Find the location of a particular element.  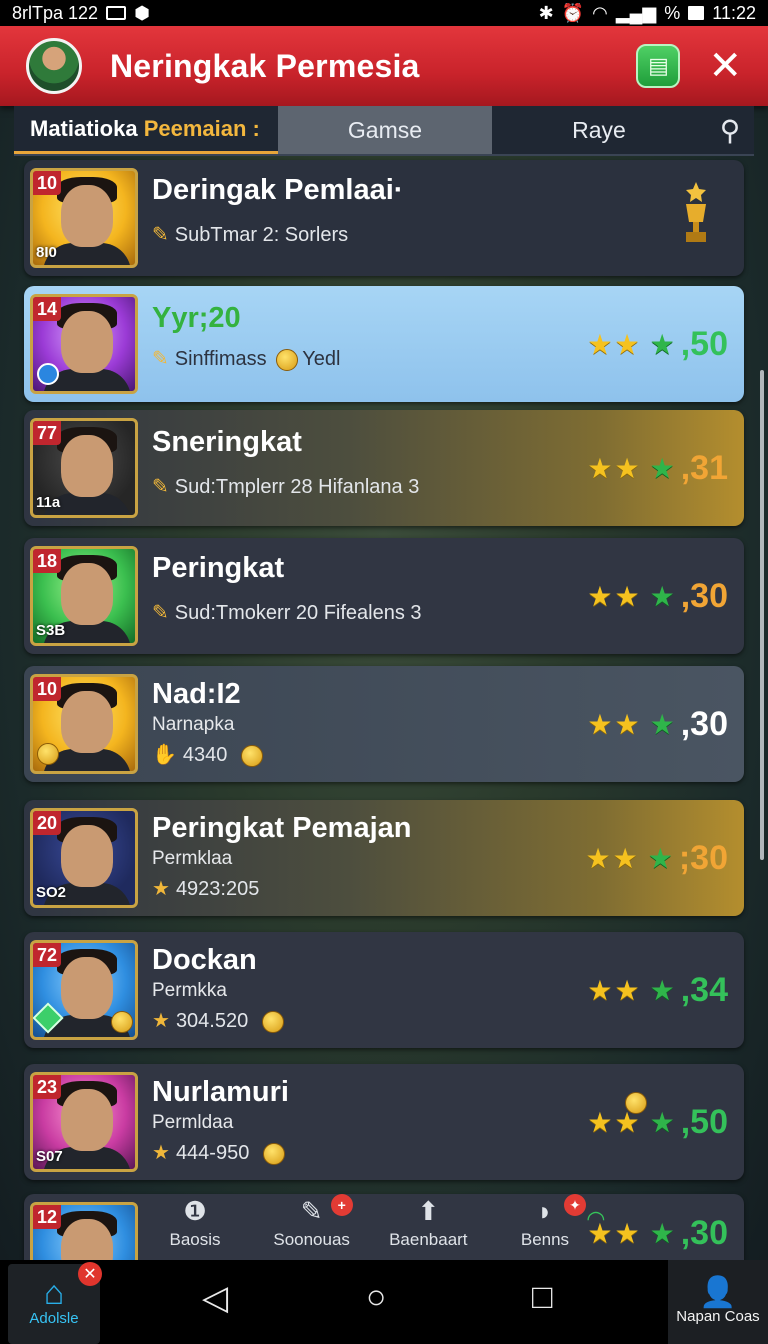

tab-games: Gamse is located at coordinates (385, 130).